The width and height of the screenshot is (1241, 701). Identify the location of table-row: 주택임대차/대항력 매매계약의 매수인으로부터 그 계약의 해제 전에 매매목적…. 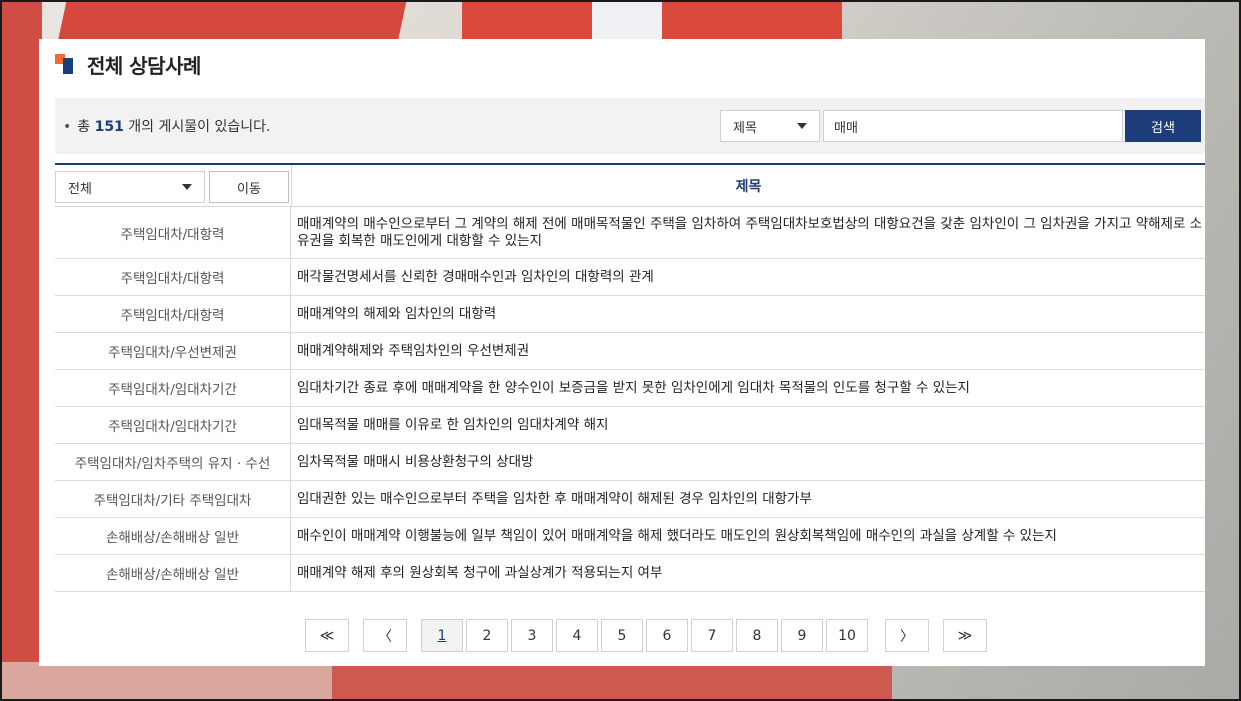
(630, 233).